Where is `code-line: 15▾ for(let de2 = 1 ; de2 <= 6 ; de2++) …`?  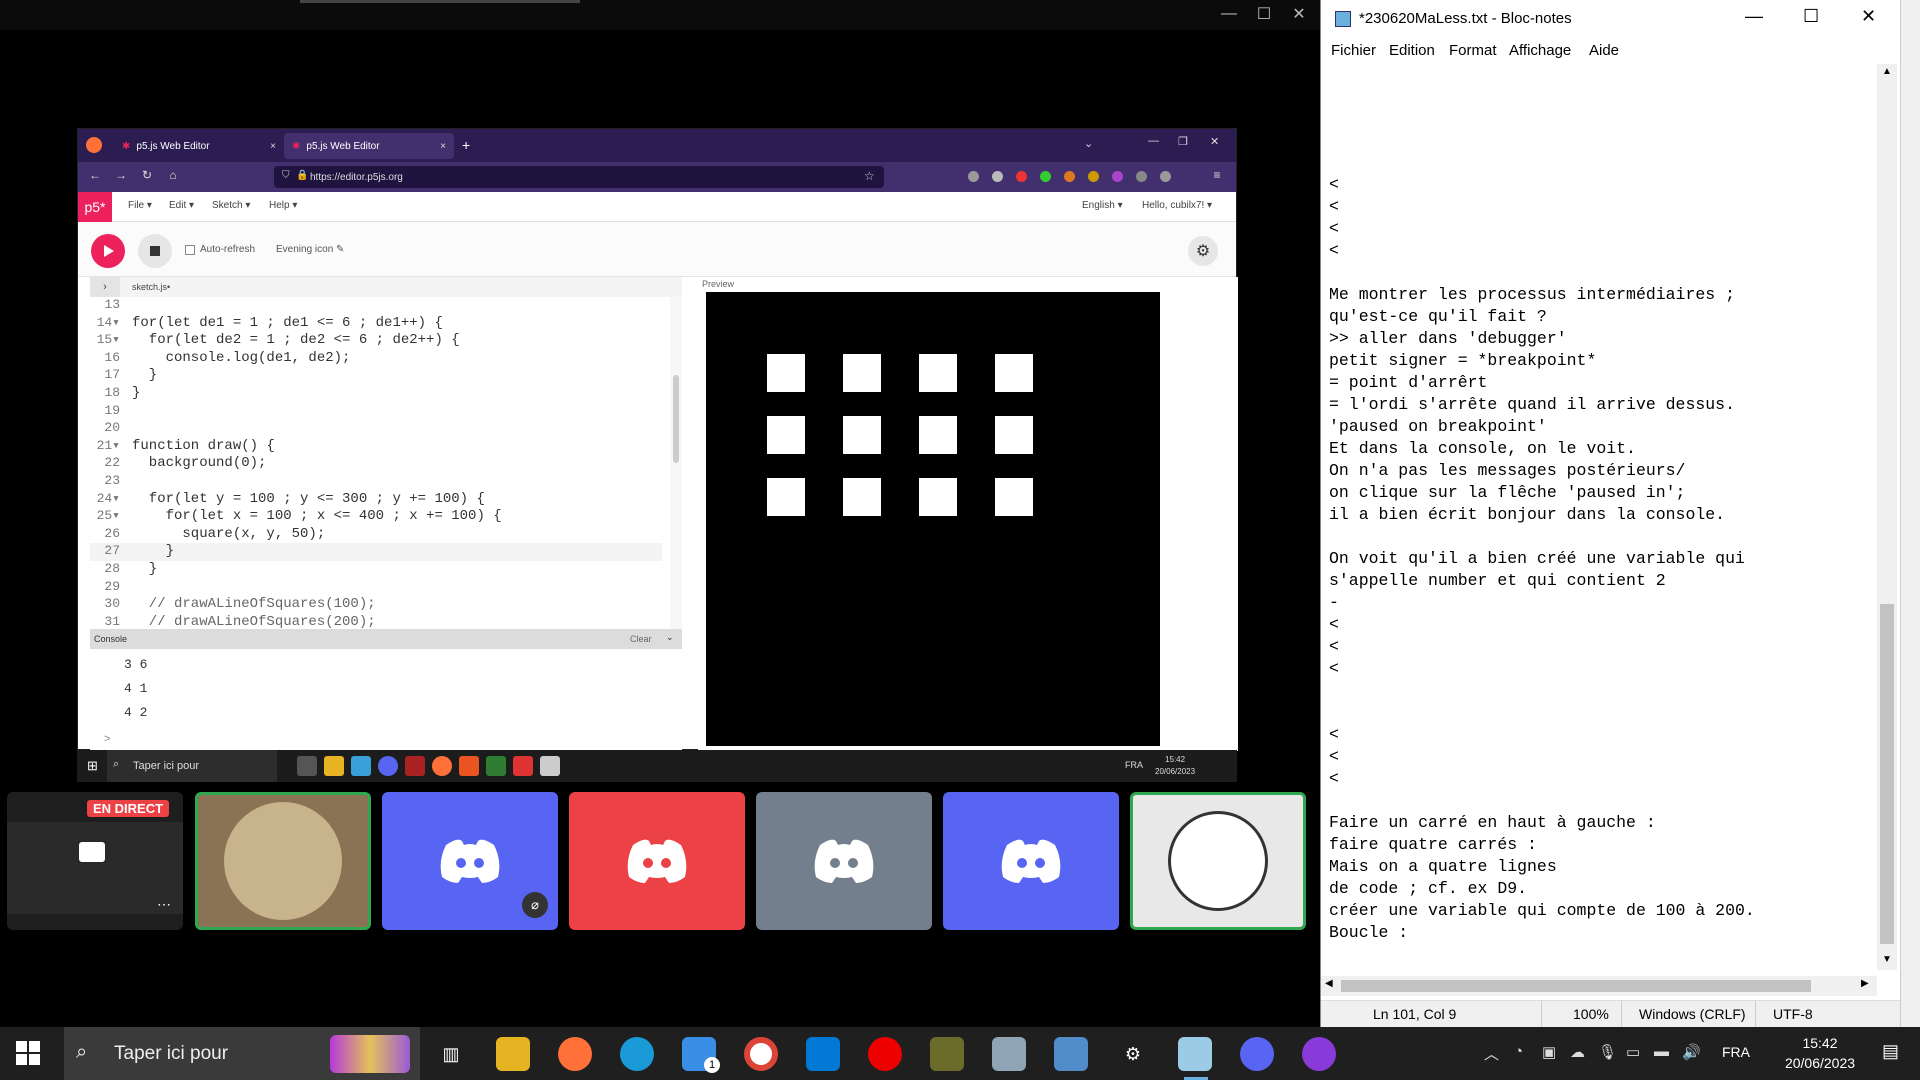
code-line: 15▾ for(let de2 = 1 ; de2 <= 6 ; de2++) … is located at coordinates (376, 341).